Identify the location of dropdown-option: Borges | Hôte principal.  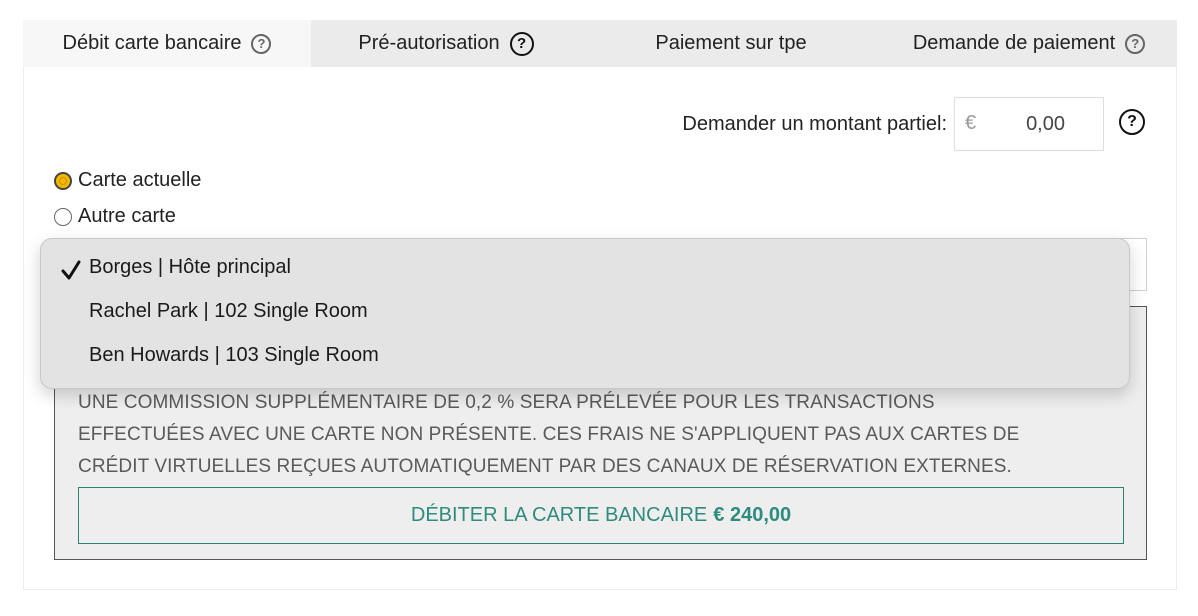
(190, 267).